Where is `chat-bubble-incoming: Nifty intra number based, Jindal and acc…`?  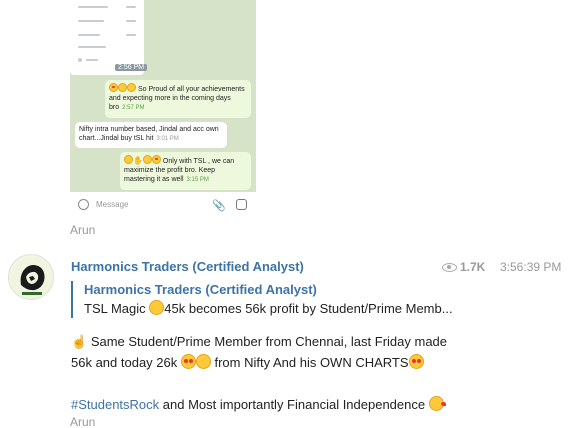
chat-bubble-incoming: Nifty intra number based, Jindal and acc… is located at coordinates (151, 135).